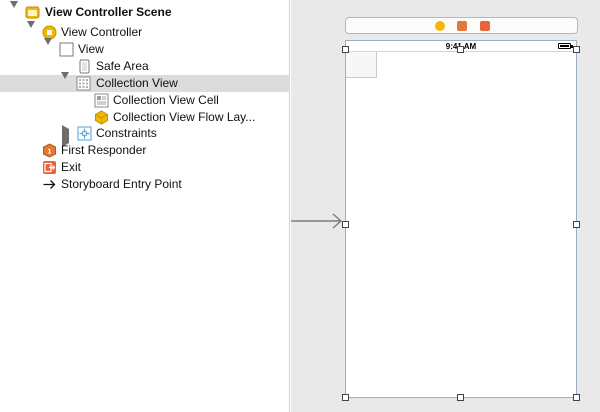 The height and width of the screenshot is (412, 600). I want to click on resize-handle-bottom-right, so click(576, 397).